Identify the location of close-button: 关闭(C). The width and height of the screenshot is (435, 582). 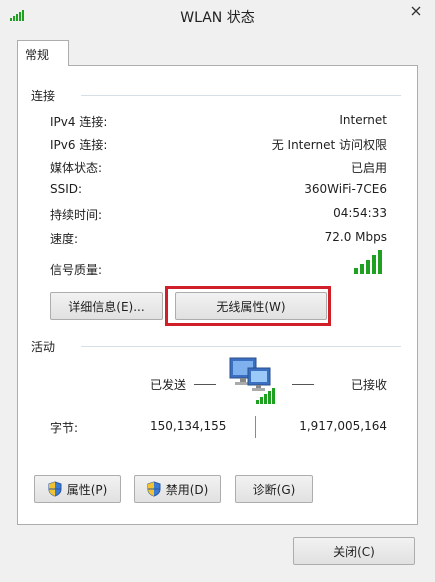
(354, 551).